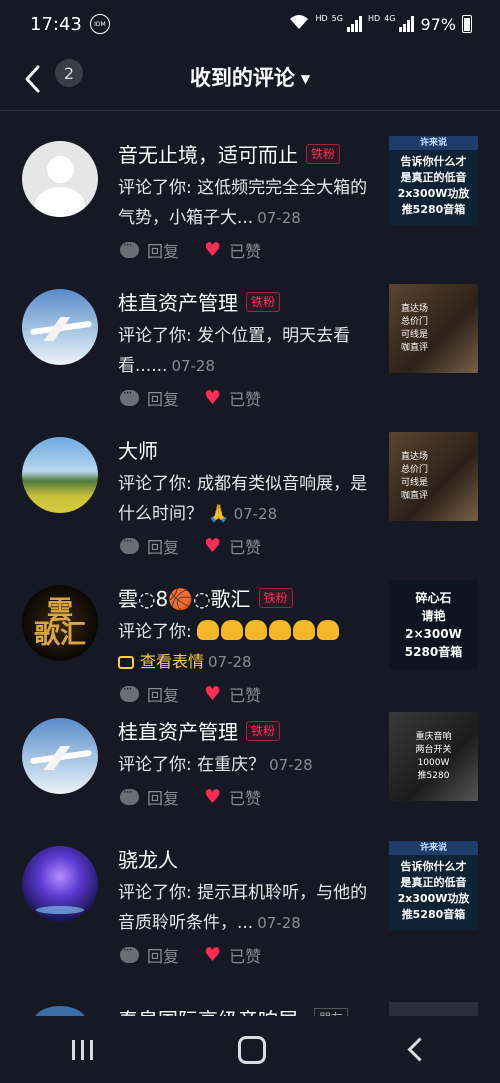  I want to click on view-sticker-link: 查看表情, so click(161, 661).